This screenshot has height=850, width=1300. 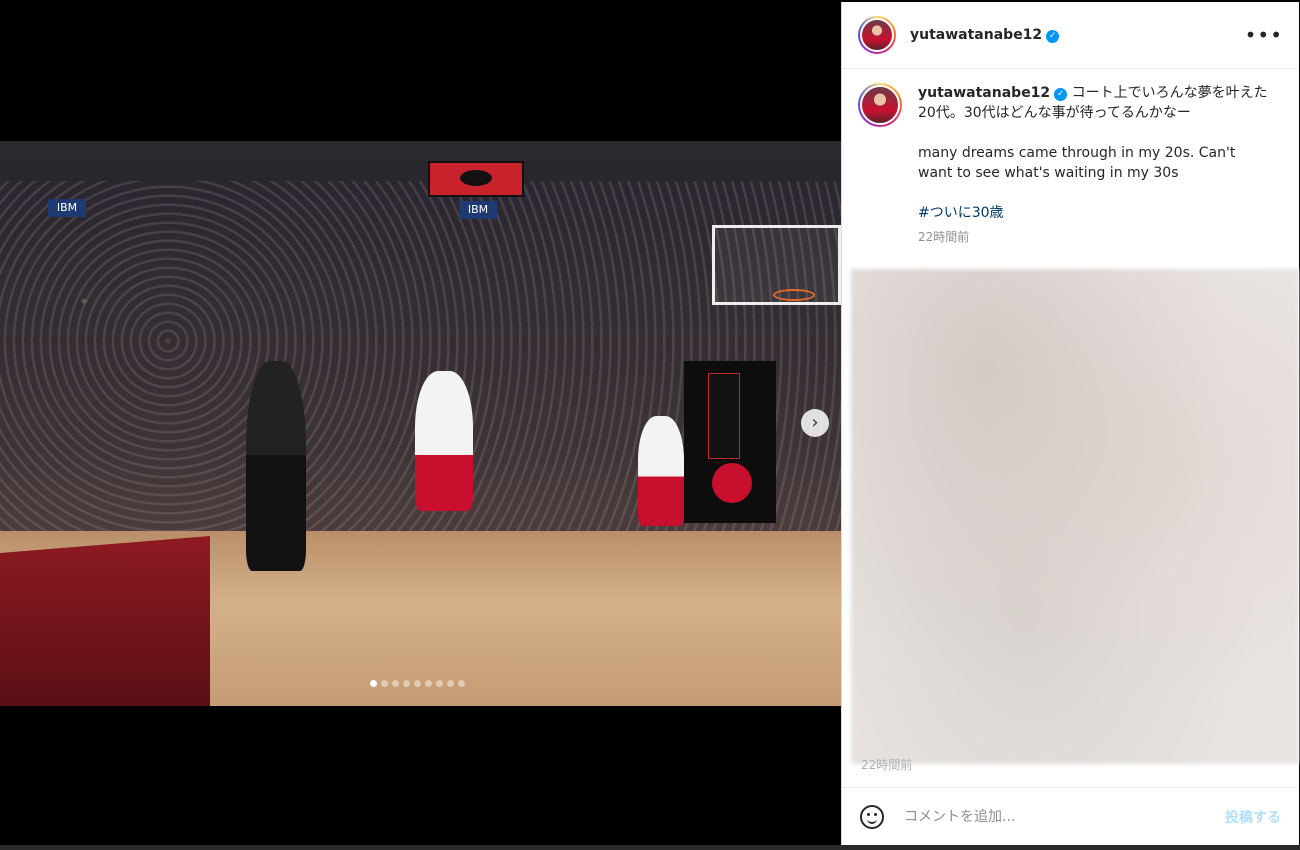 I want to click on page-bottom-strip, so click(x=650, y=847).